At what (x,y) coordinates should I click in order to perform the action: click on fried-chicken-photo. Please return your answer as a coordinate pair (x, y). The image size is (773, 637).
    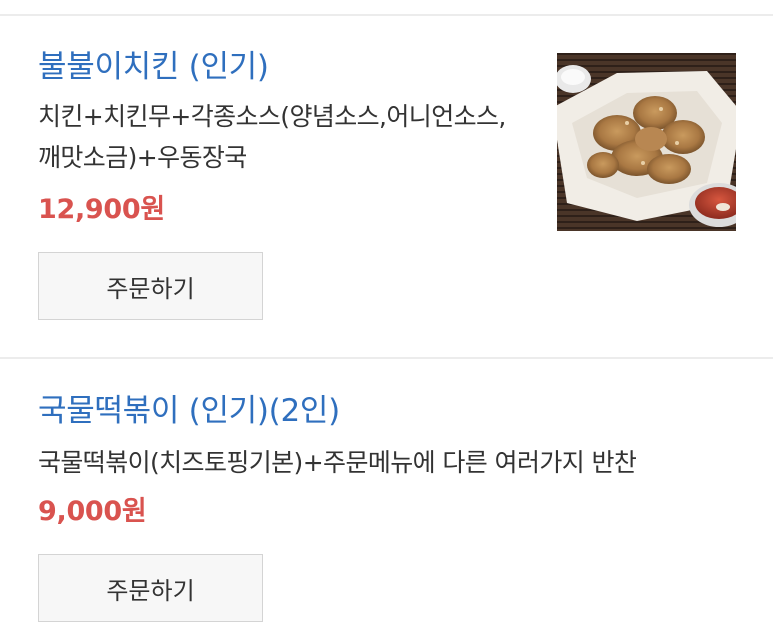
    Looking at the image, I should click on (646, 142).